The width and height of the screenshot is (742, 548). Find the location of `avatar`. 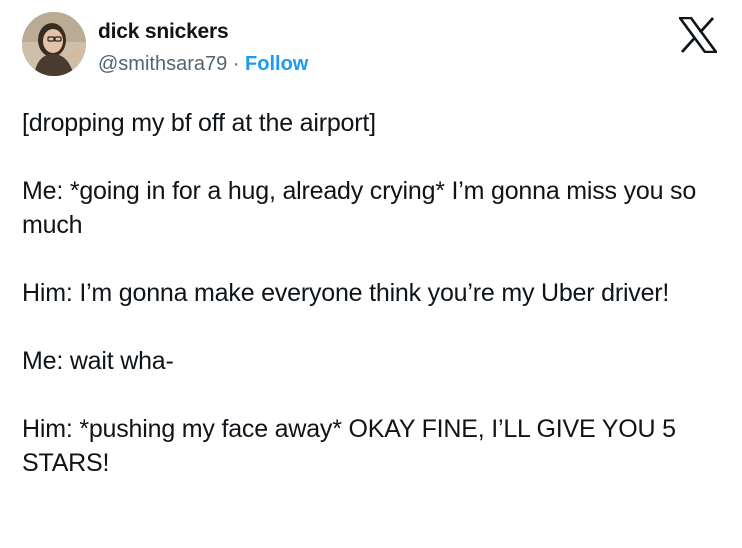

avatar is located at coordinates (54, 44).